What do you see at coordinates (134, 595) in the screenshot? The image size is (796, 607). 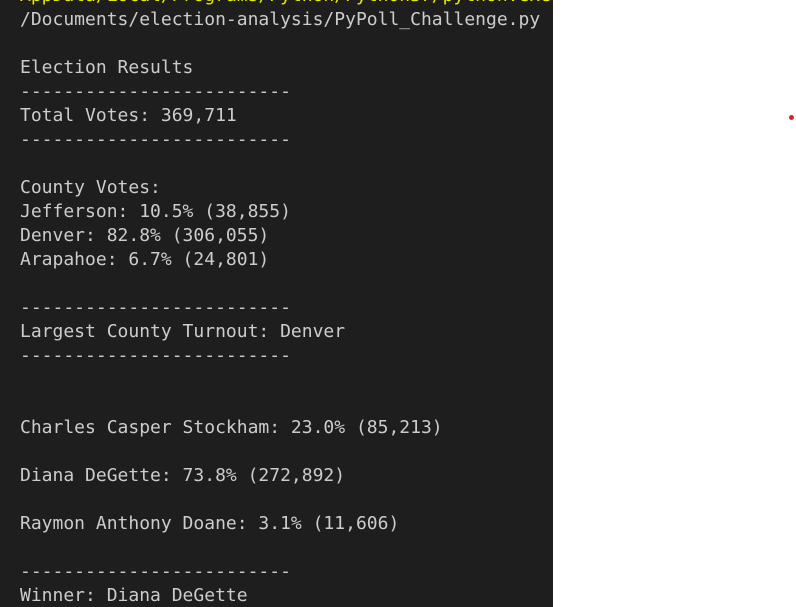 I see `winner-line: Winner: Diana DeGette` at bounding box center [134, 595].